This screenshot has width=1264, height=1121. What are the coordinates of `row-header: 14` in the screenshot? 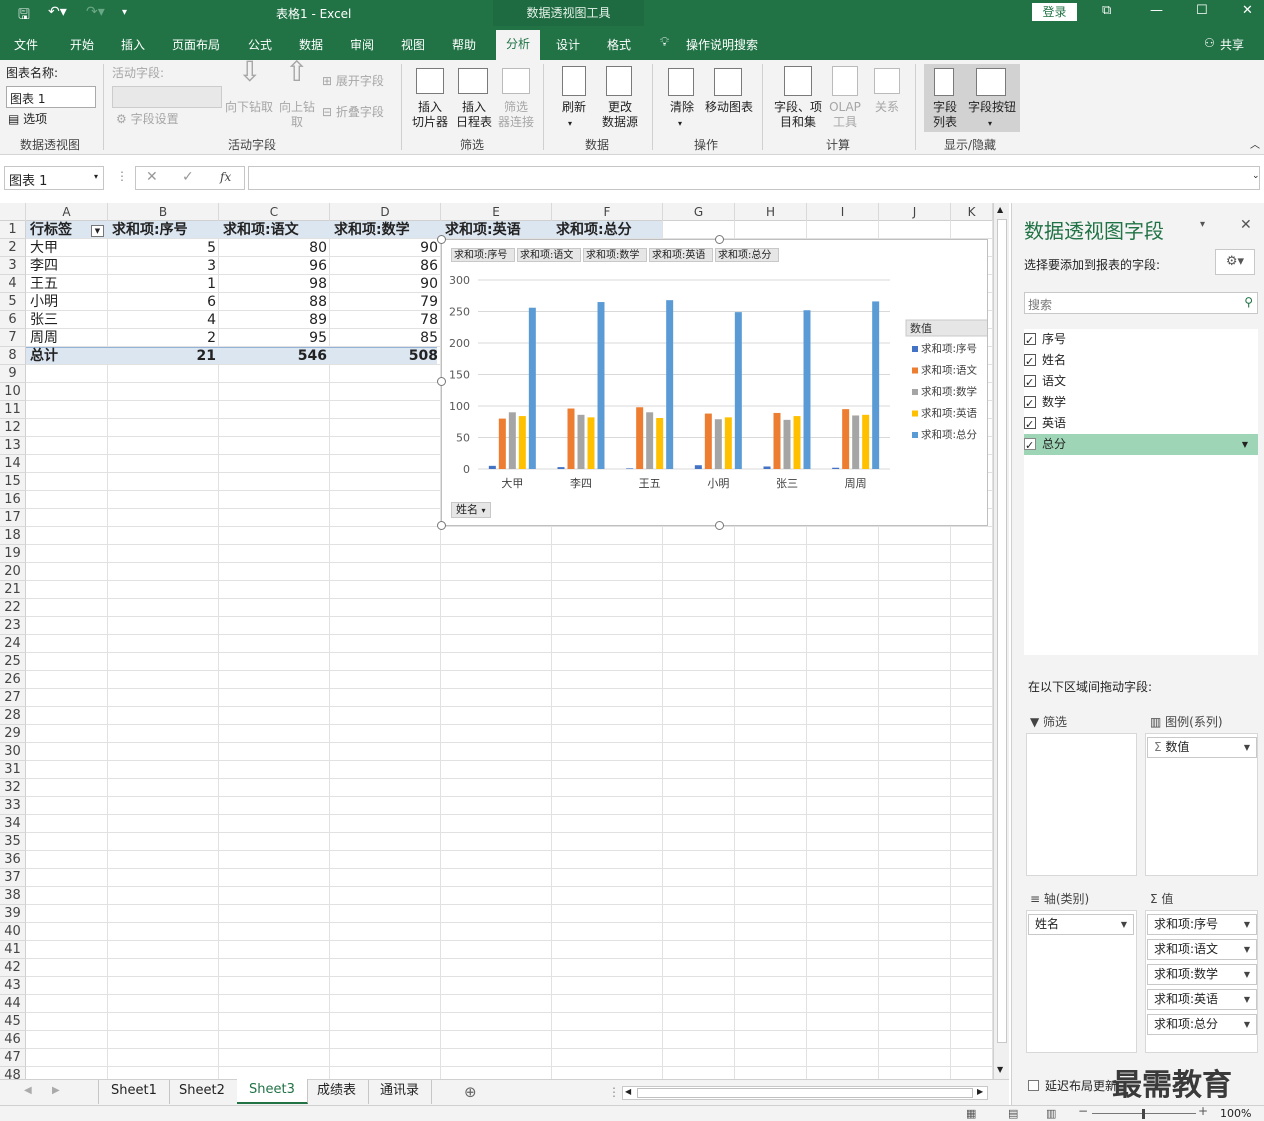 It's located at (13, 464).